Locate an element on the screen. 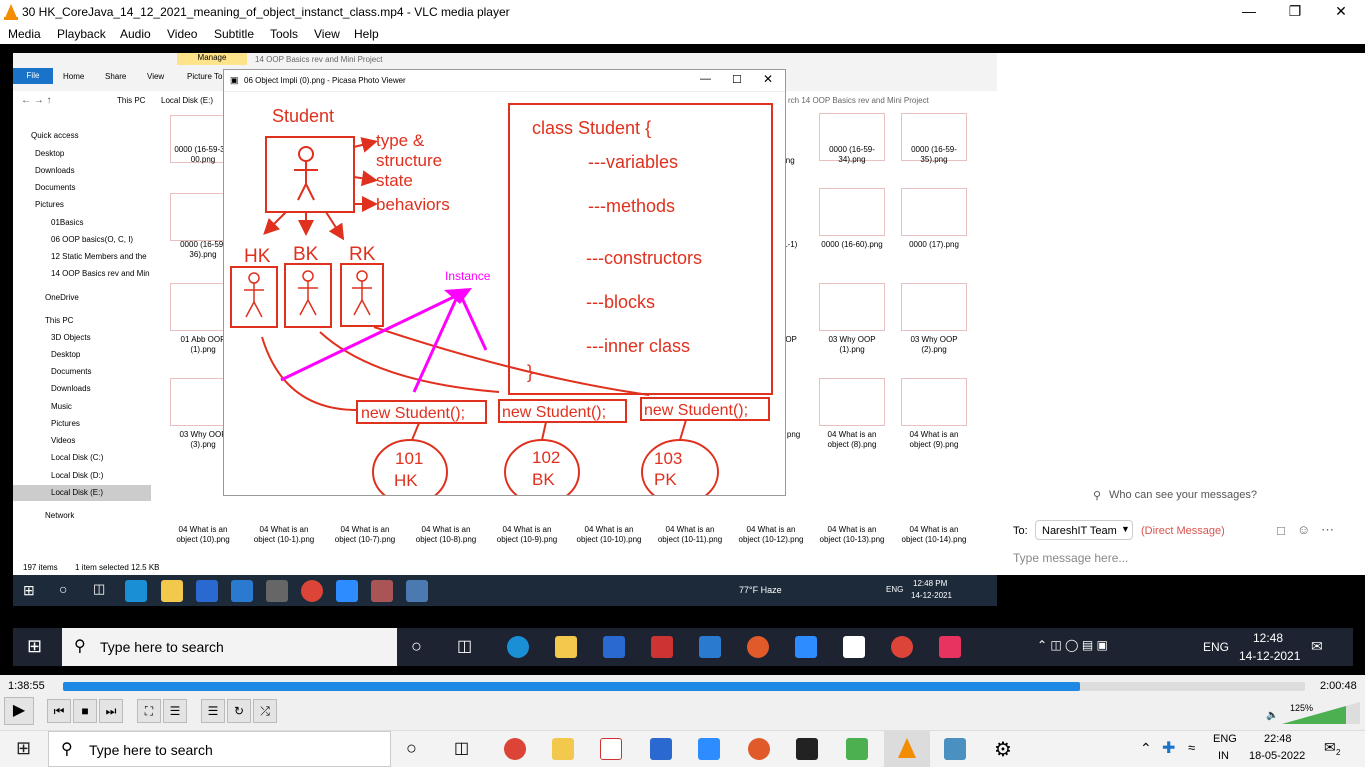 The image size is (1365, 767). who-can-see-link: Who can see your messages? is located at coordinates (1183, 495).